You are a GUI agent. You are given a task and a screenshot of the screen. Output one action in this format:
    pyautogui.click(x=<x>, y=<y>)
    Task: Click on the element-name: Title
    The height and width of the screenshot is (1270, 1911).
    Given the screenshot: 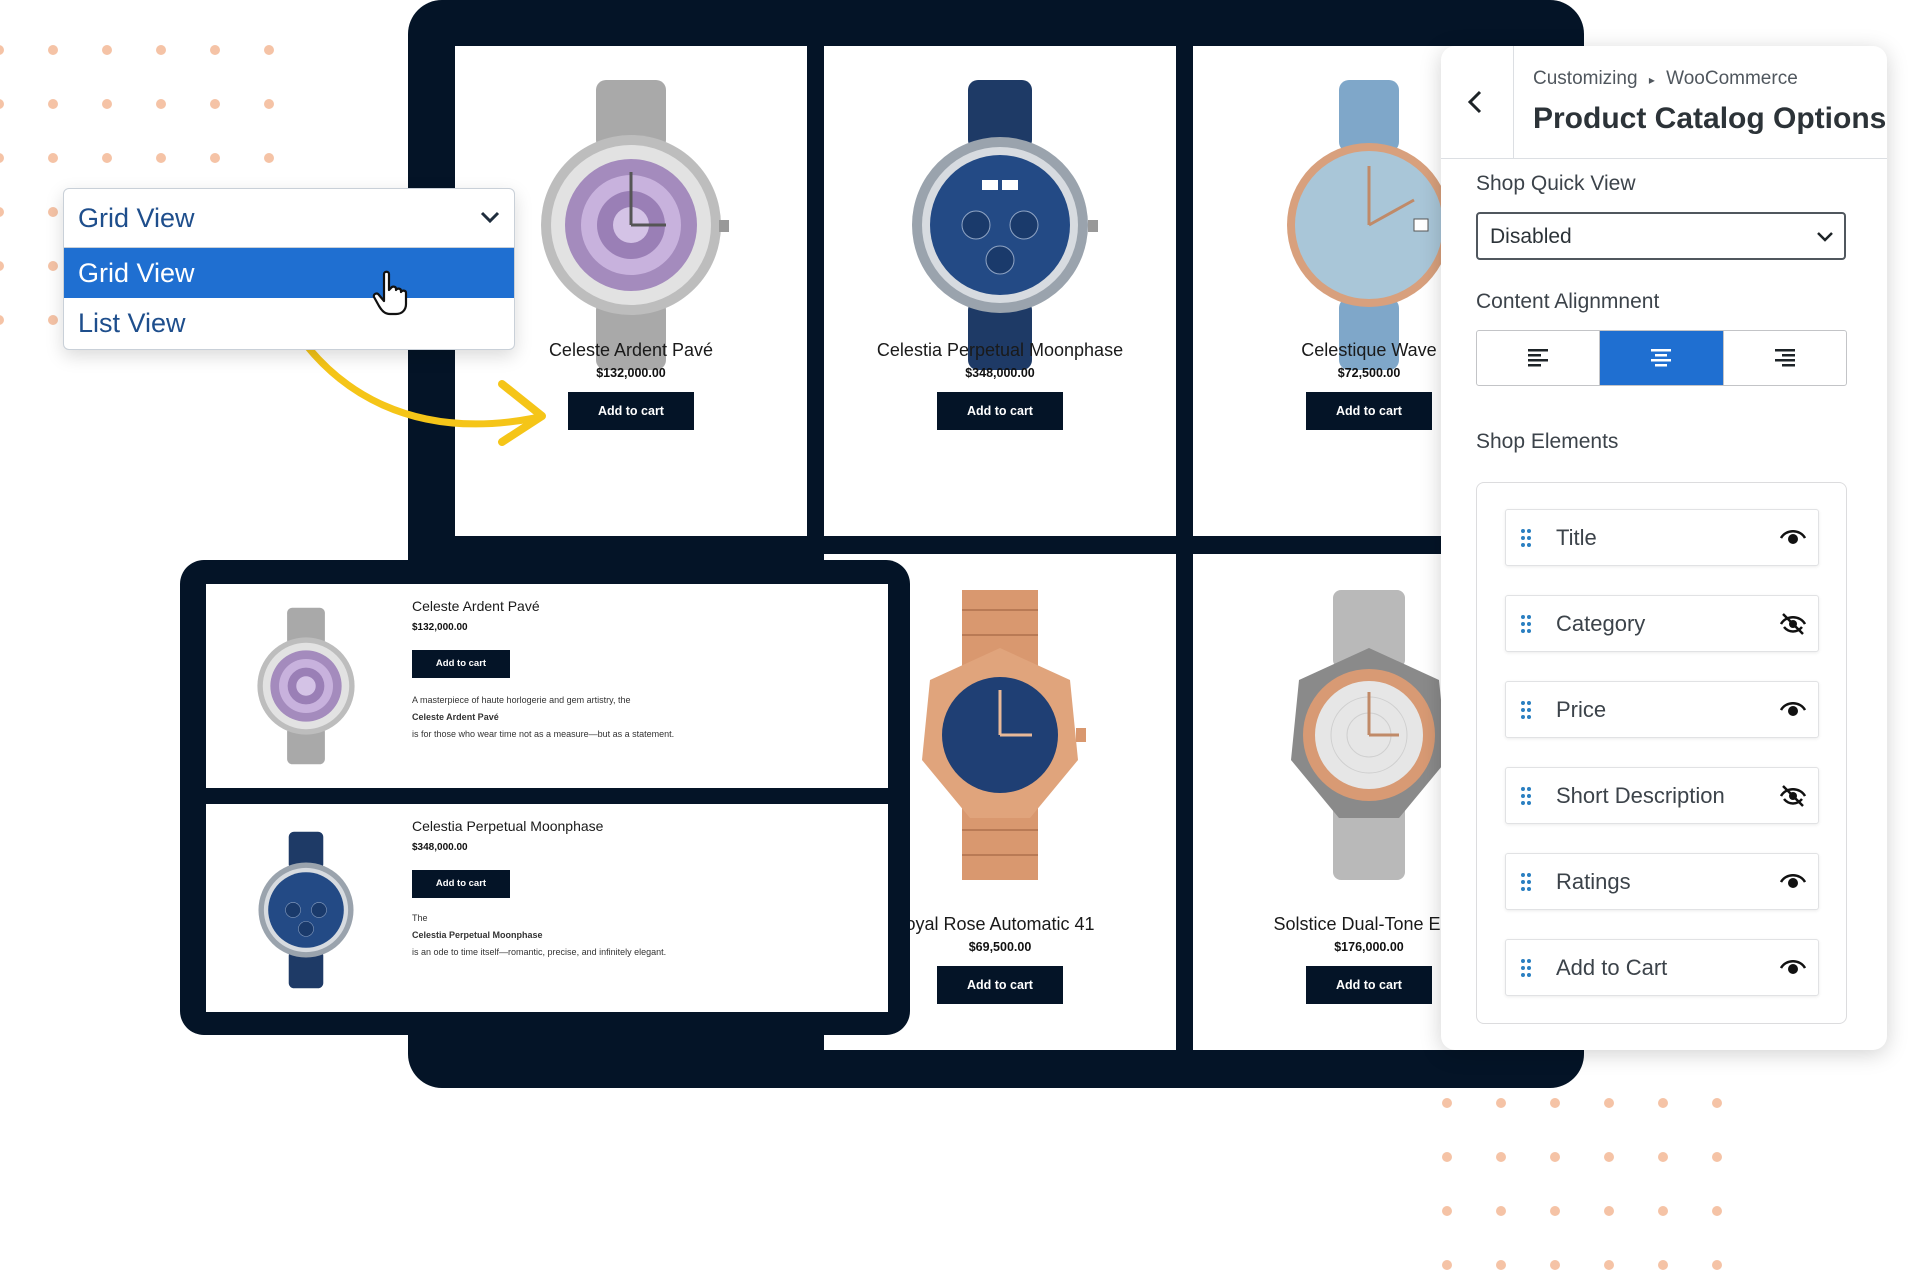 What is the action you would take?
    pyautogui.click(x=1576, y=537)
    